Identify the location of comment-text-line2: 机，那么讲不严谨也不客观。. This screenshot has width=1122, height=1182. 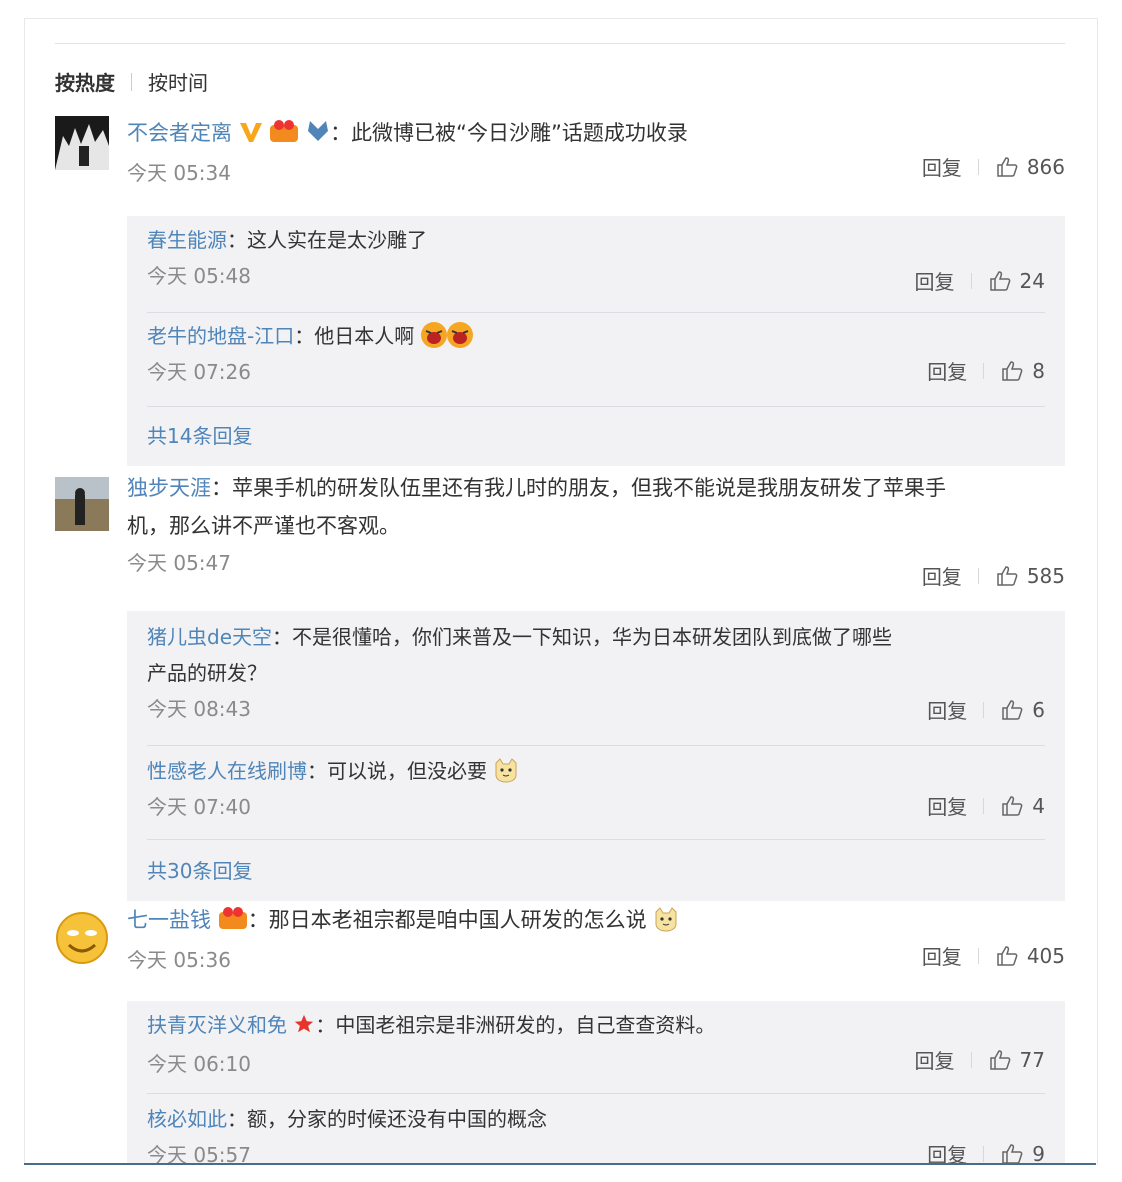
(263, 526).